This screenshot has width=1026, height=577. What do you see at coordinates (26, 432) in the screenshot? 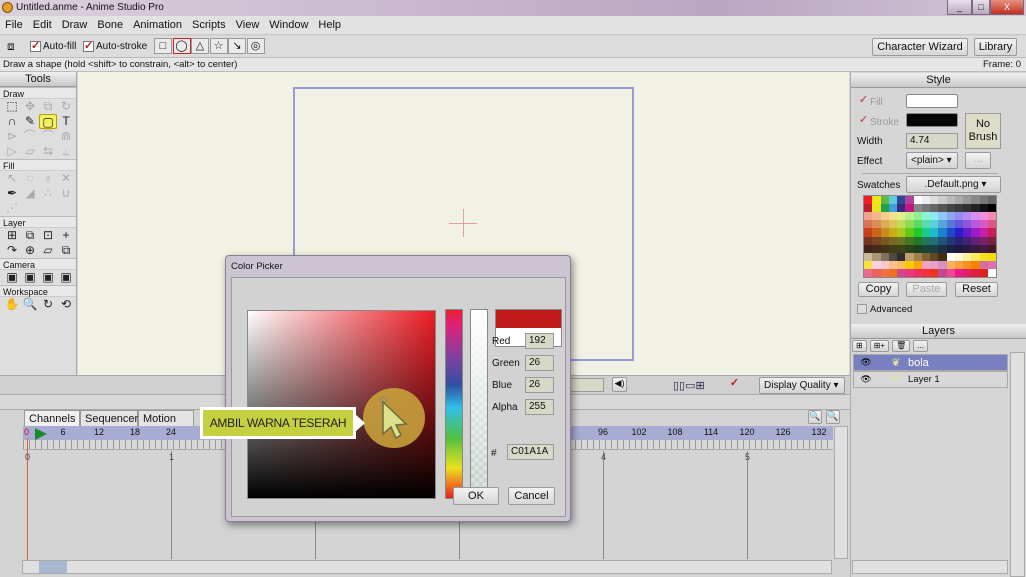
I see `current-frame-marker: 0` at bounding box center [26, 432].